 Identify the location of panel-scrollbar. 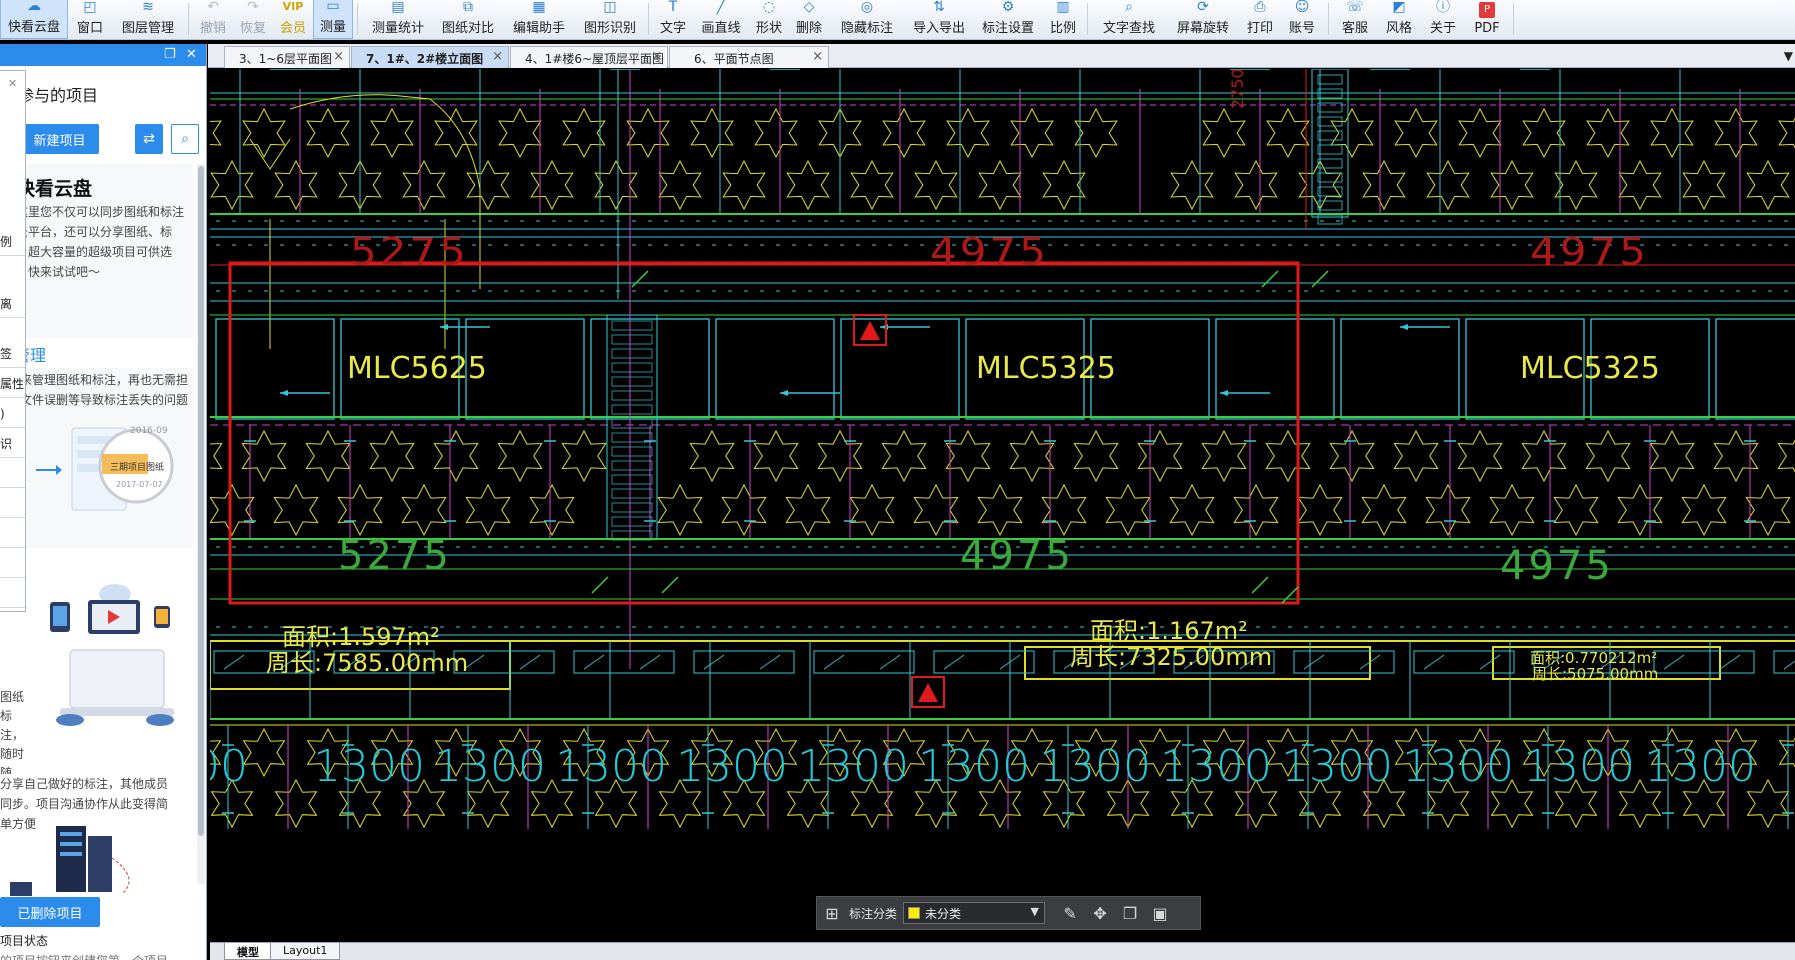
(201, 524).